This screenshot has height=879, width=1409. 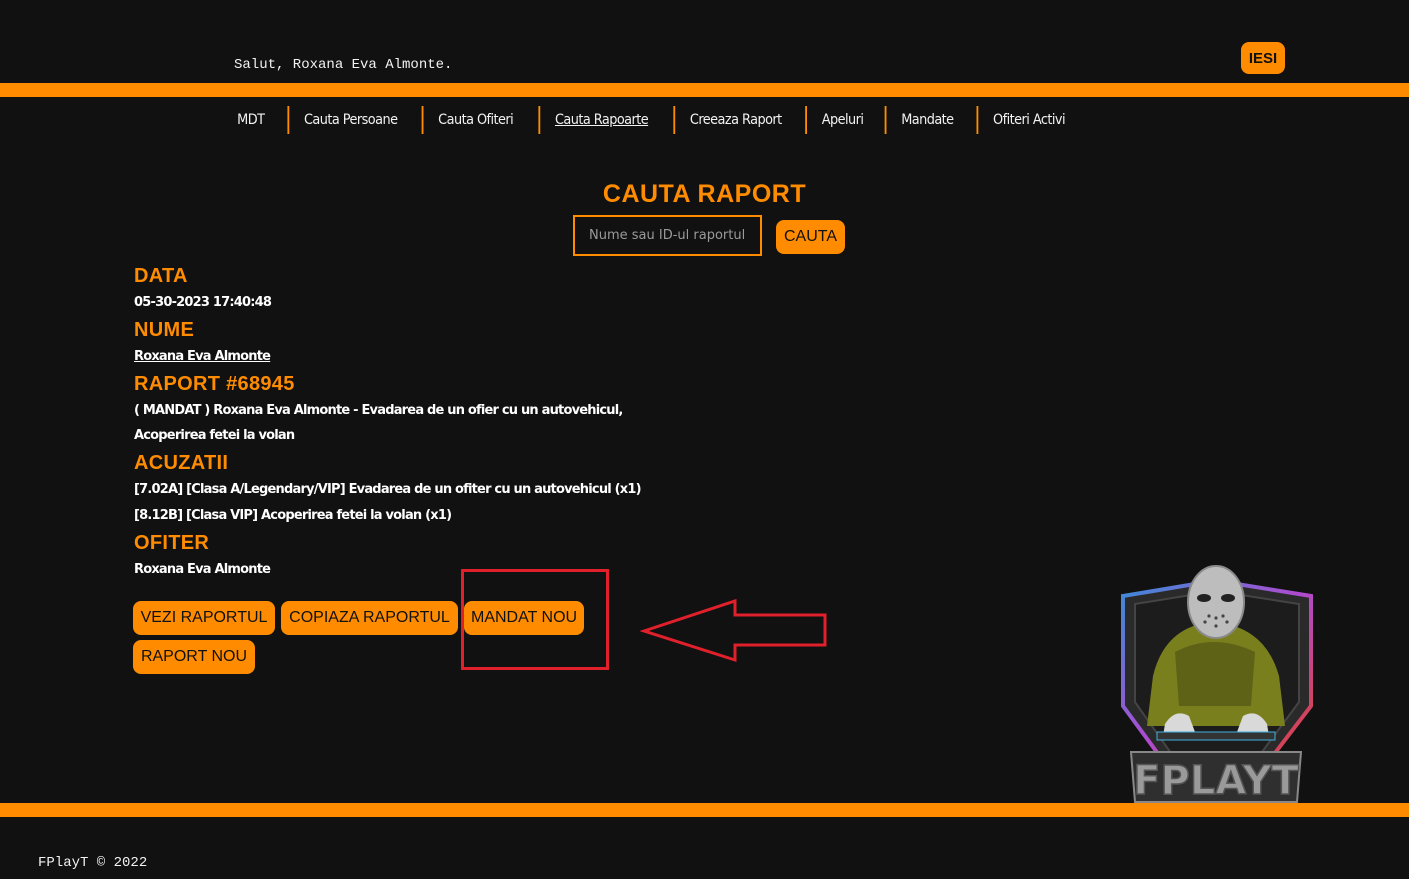 I want to click on nav-item-mandate: Mandate, so click(x=926, y=120).